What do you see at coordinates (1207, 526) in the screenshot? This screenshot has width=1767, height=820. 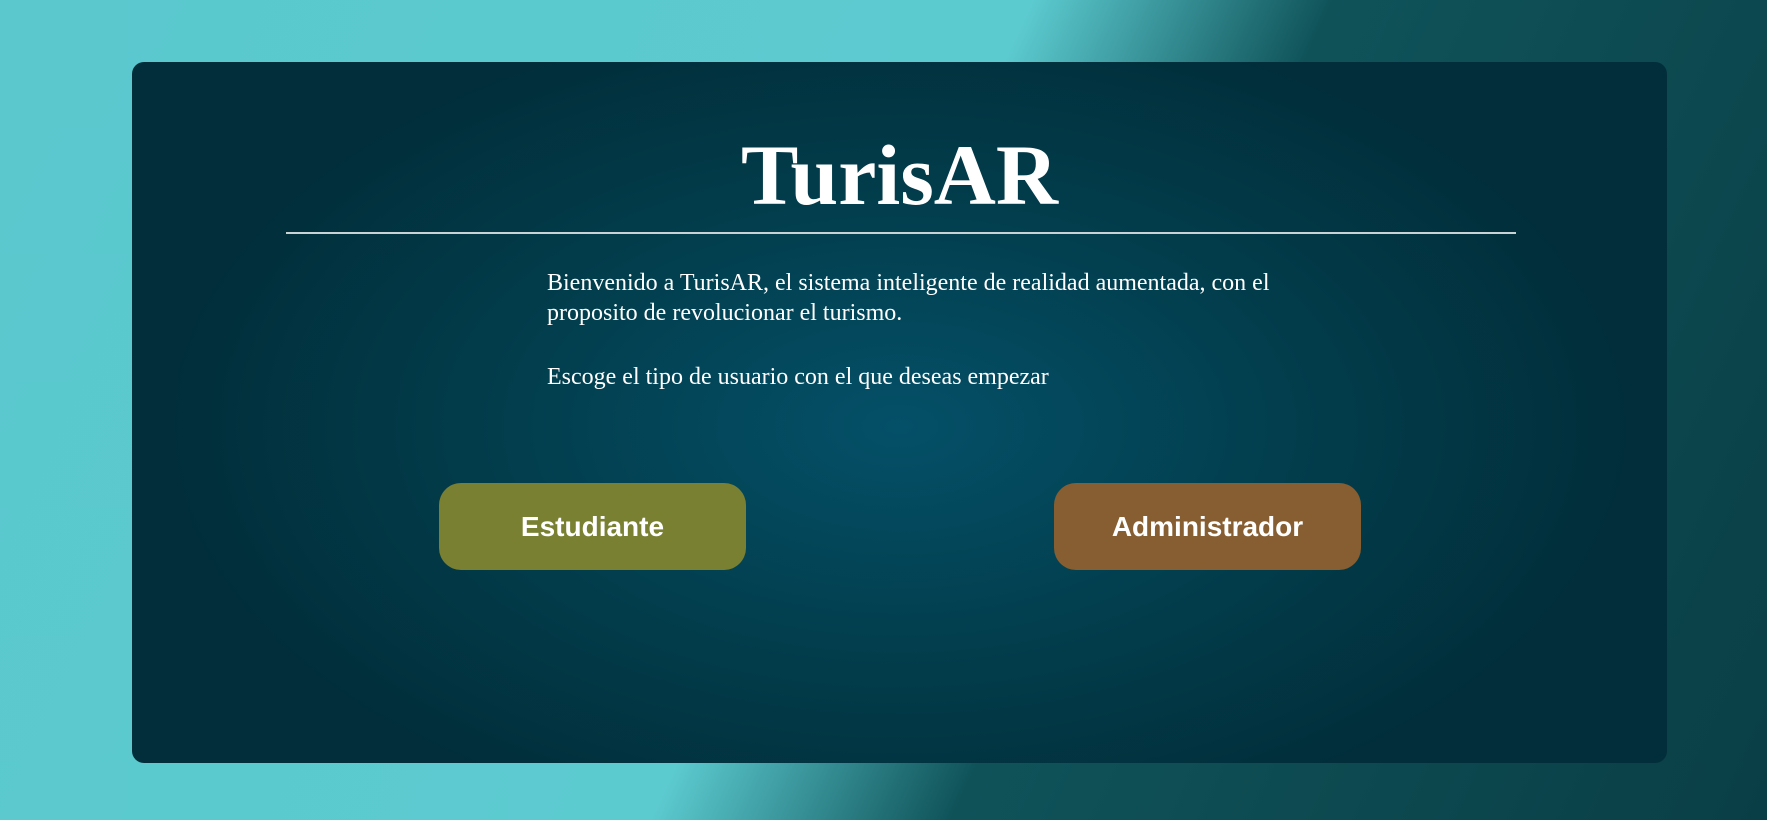 I see `admin-button: Administrador` at bounding box center [1207, 526].